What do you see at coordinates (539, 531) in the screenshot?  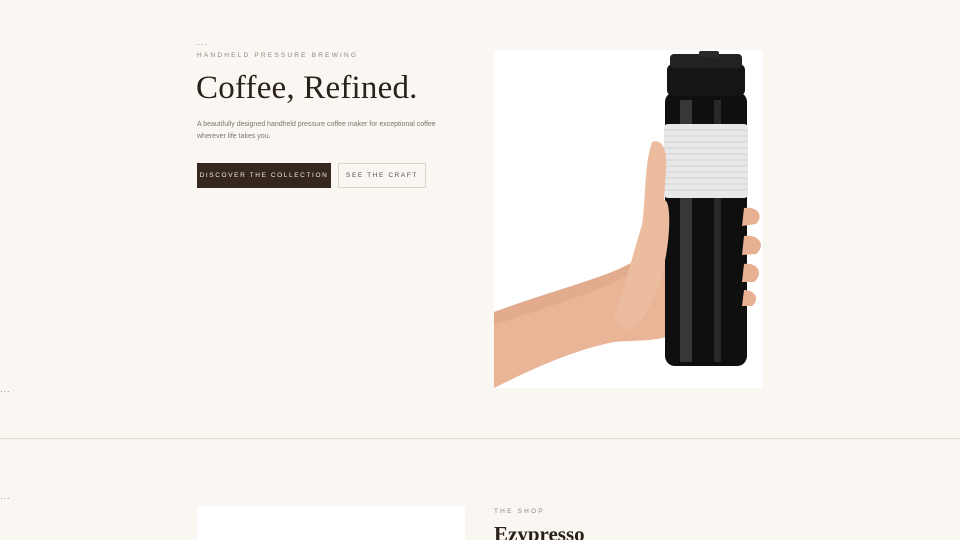 I see `shop-product-title: Ezypresso` at bounding box center [539, 531].